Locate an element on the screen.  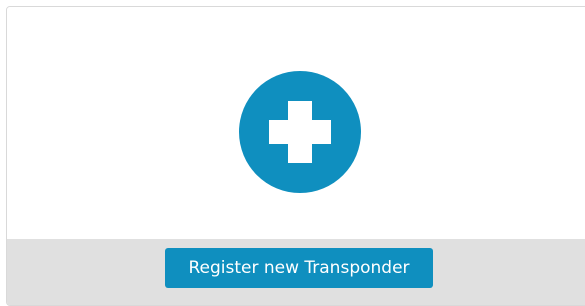
register-new-transponder-button: Register new Transponder is located at coordinates (299, 268).